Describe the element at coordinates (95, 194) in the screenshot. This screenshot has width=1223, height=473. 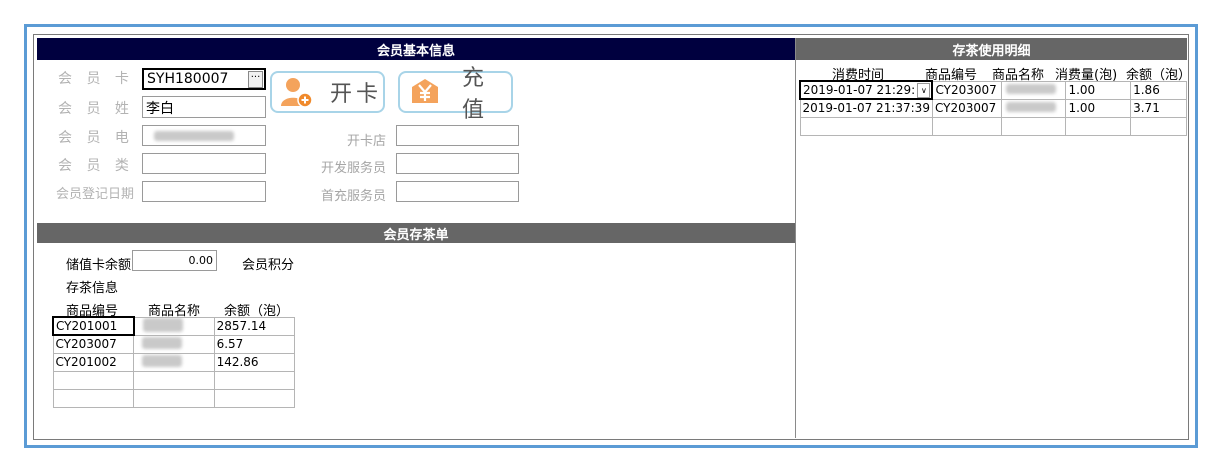
I see `reg-date-label: 会员登记日期` at that location.